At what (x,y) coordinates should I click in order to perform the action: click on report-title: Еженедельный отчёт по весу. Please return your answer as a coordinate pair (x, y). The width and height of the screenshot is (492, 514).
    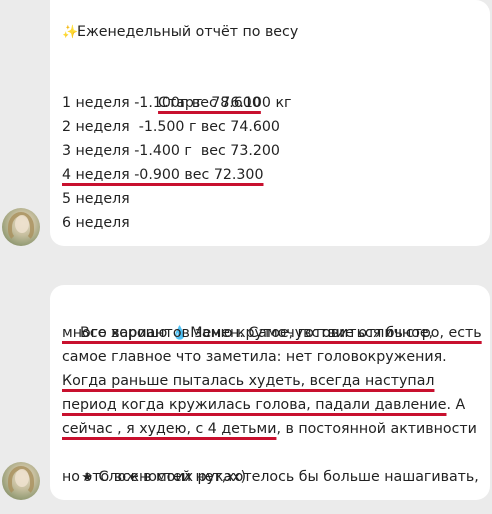
    Looking at the image, I should click on (188, 32).